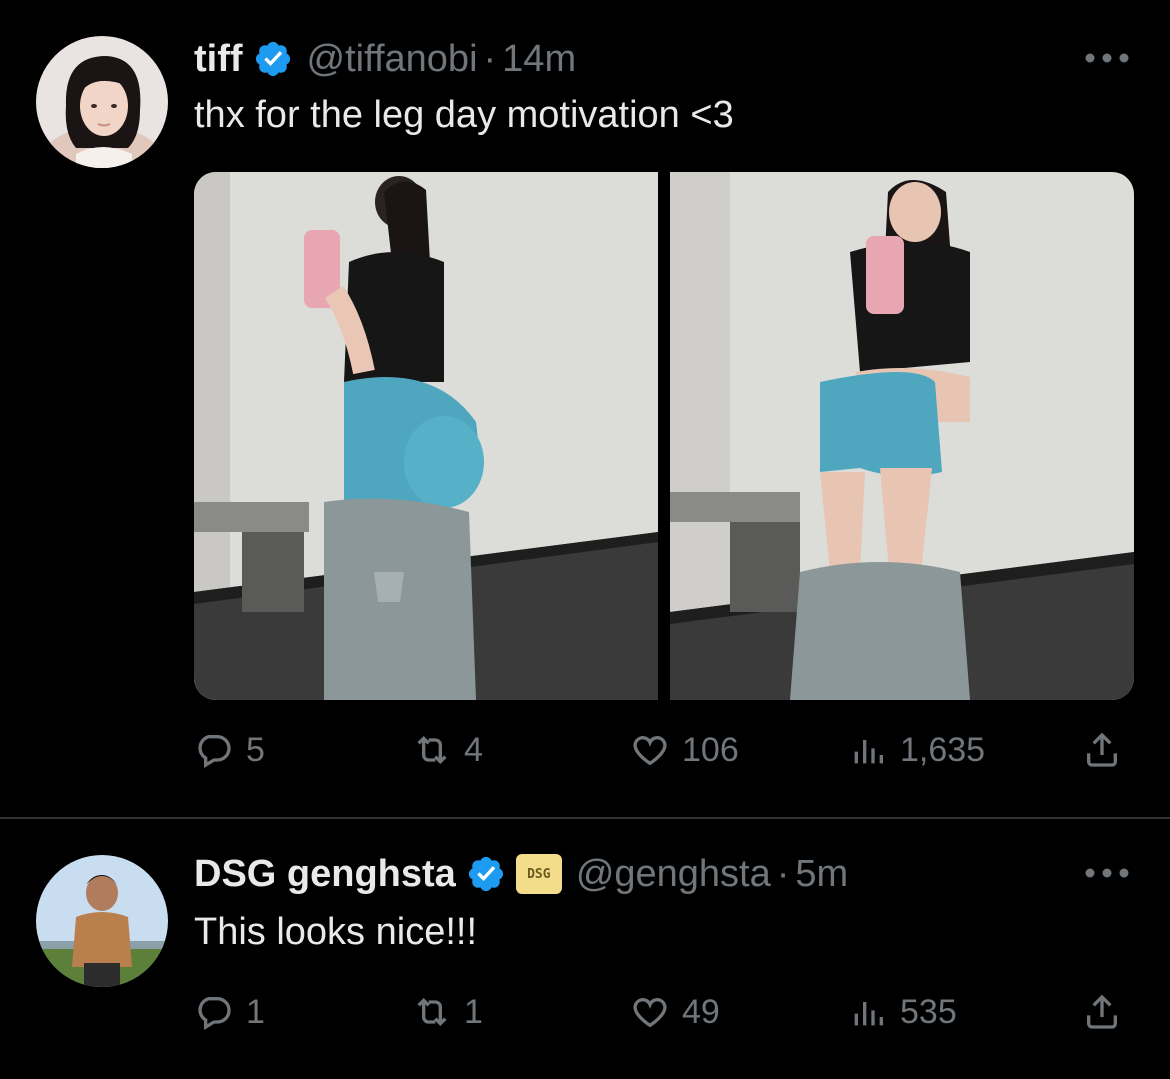 Image resolution: width=1170 pixels, height=1079 pixels. Describe the element at coordinates (943, 749) in the screenshot. I see `view-count: 1,635` at that location.